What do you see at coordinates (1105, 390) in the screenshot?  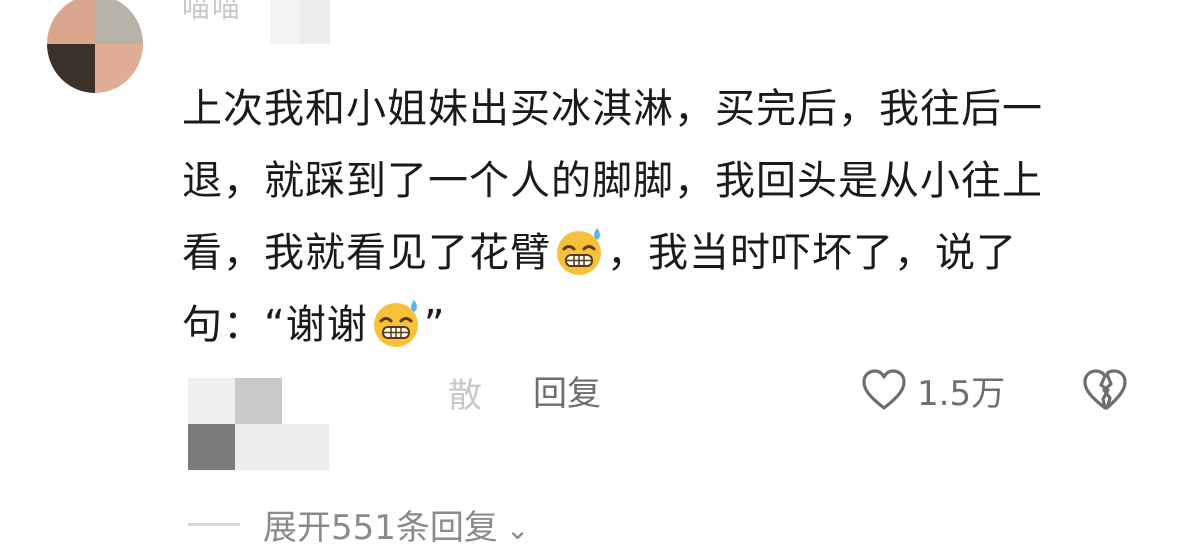 I see `broken-heart-icon` at bounding box center [1105, 390].